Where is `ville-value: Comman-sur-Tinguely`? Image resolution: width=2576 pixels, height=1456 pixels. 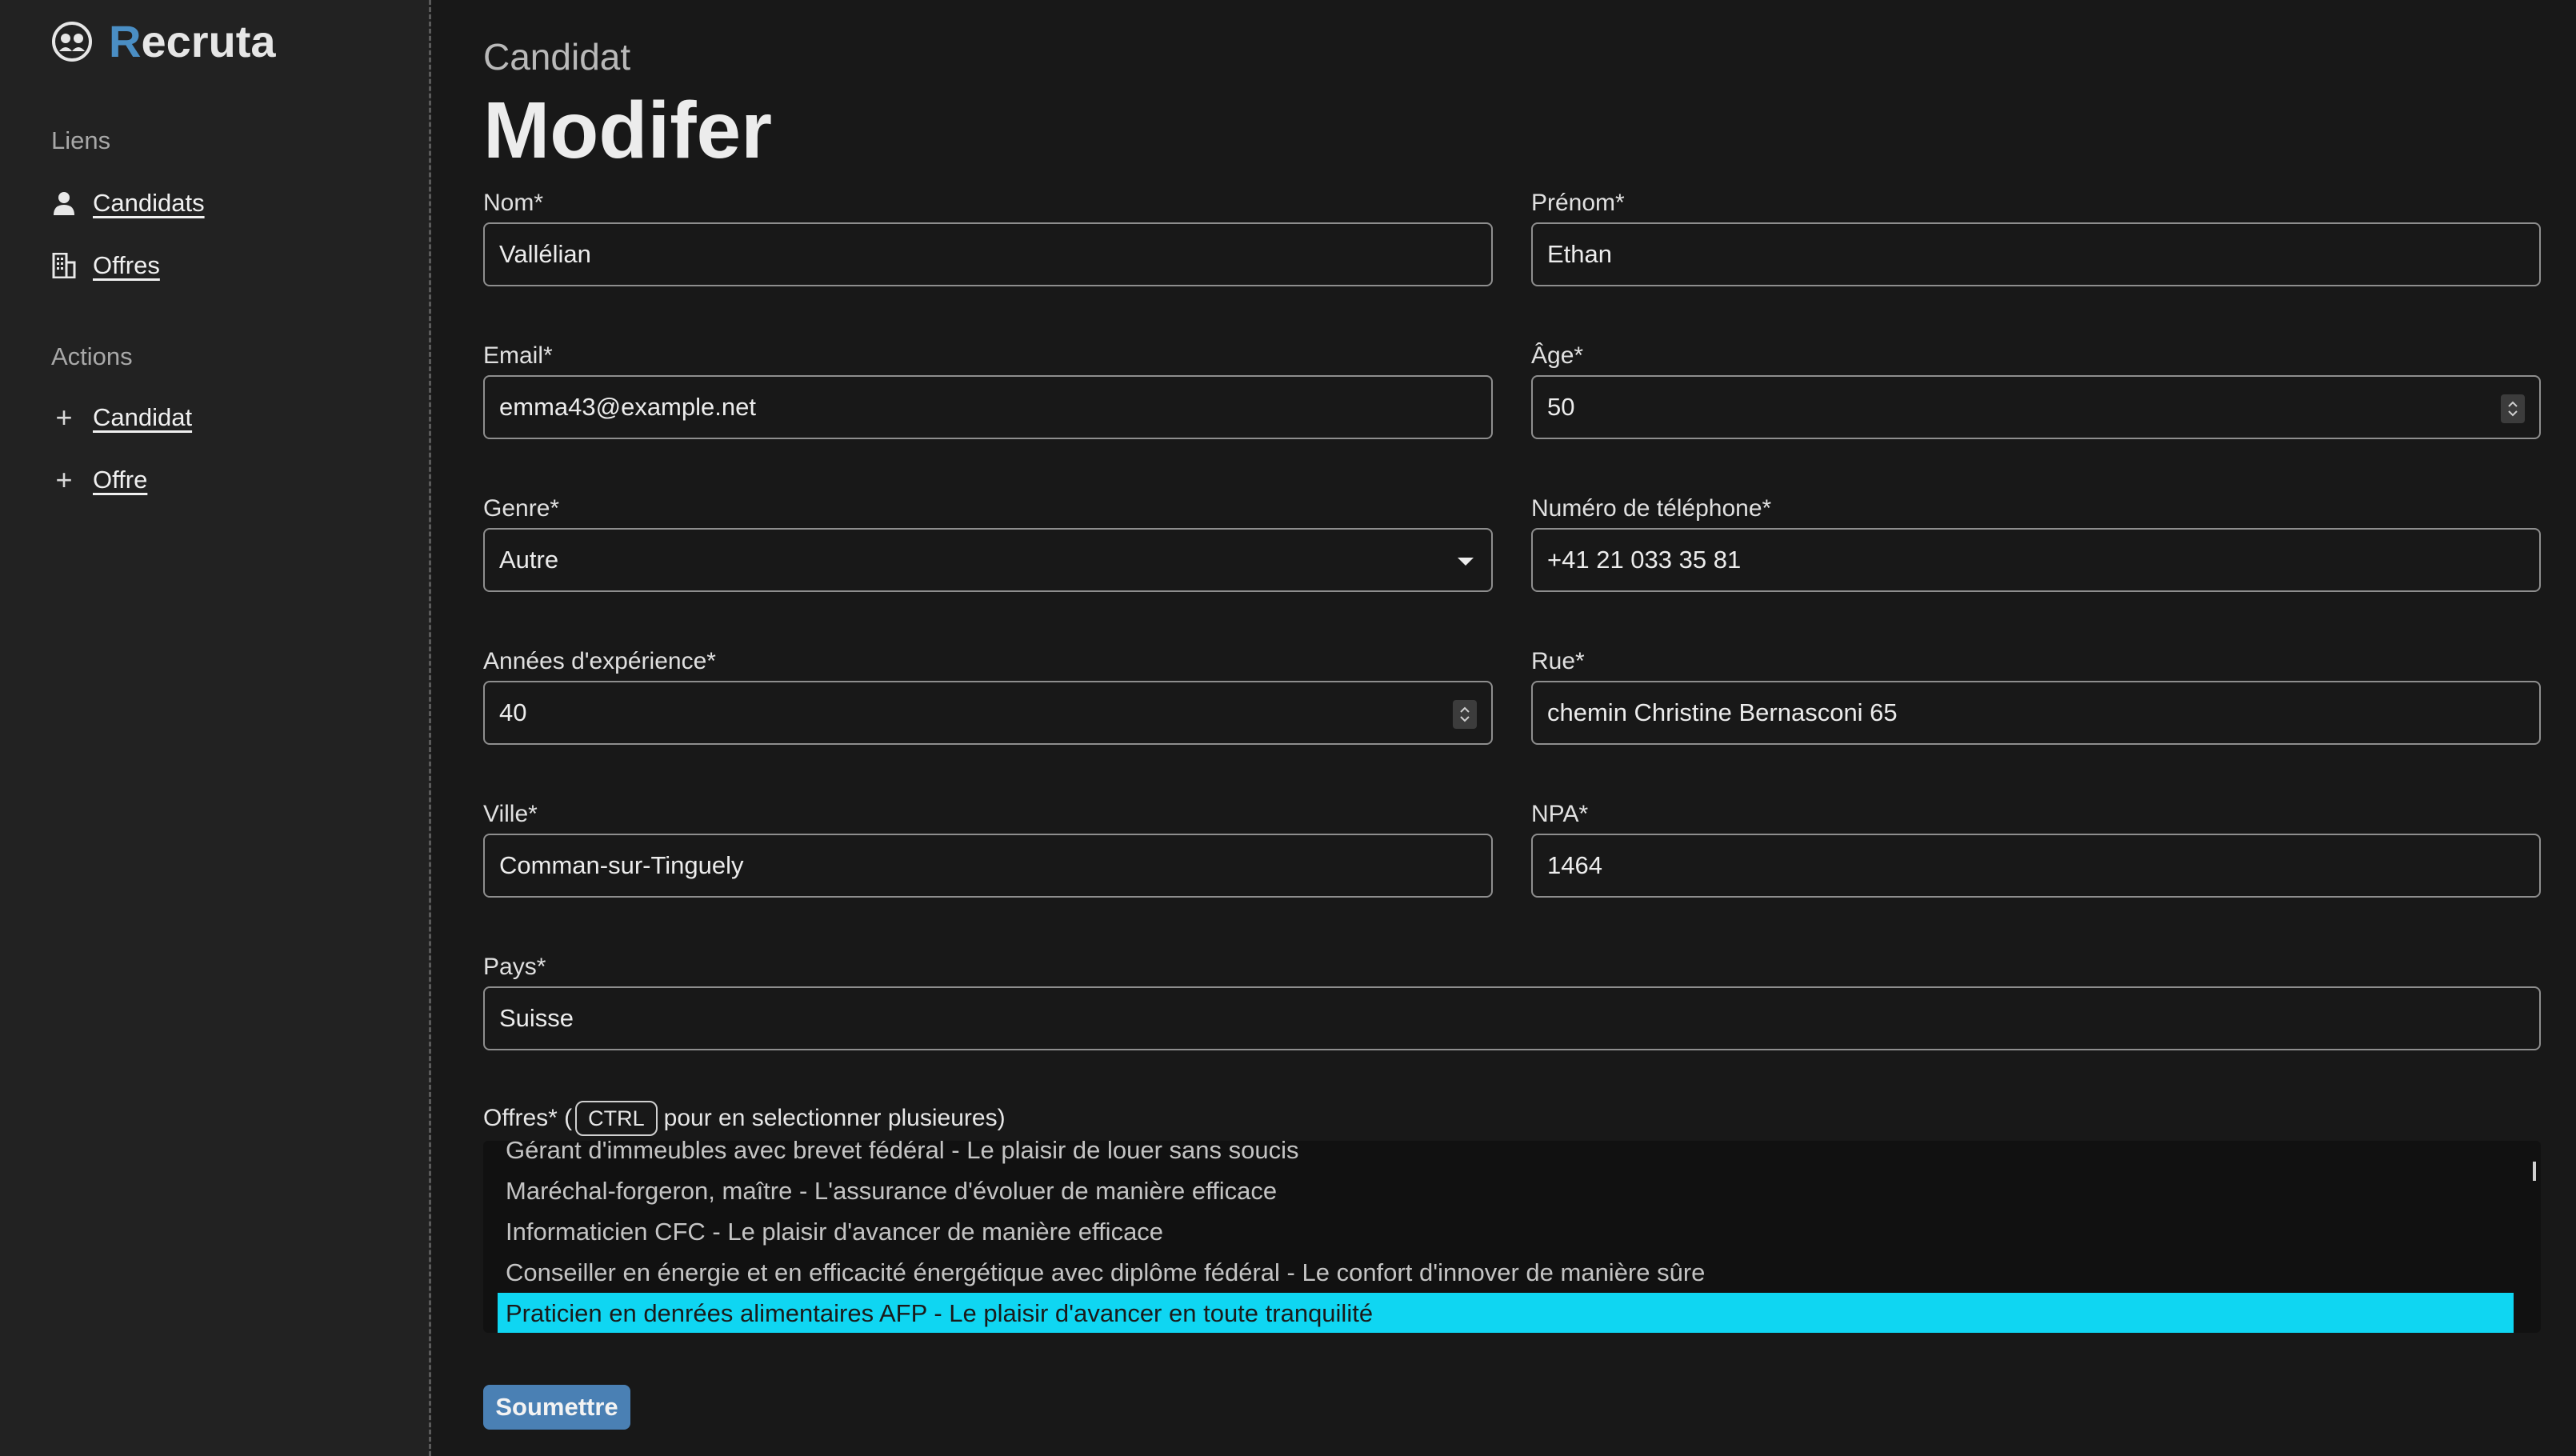 ville-value: Comman-sur-Tinguely is located at coordinates (621, 865).